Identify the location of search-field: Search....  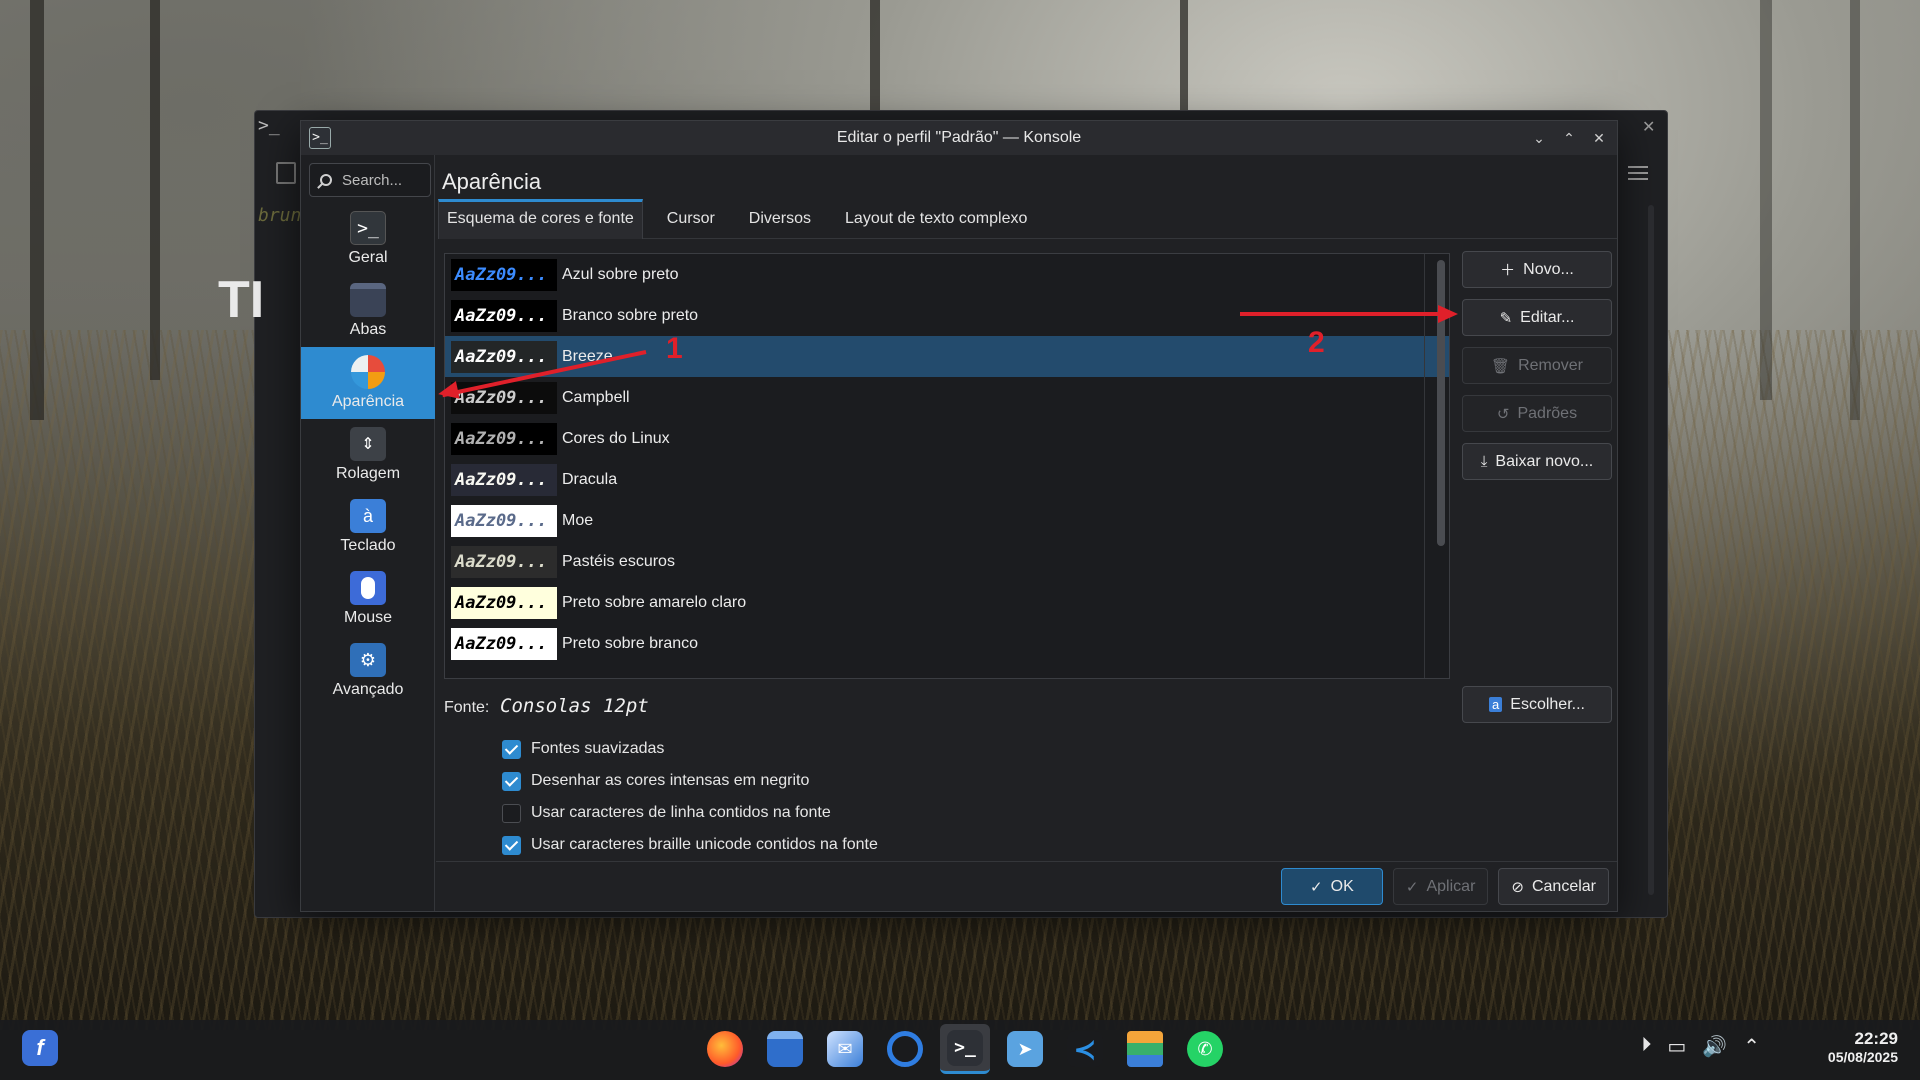
(370, 180).